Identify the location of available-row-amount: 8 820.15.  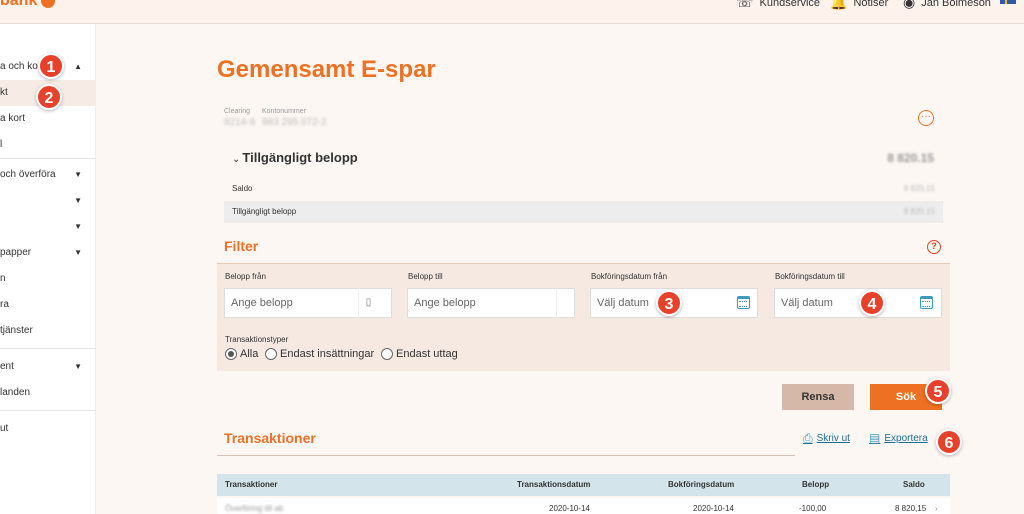
(919, 211).